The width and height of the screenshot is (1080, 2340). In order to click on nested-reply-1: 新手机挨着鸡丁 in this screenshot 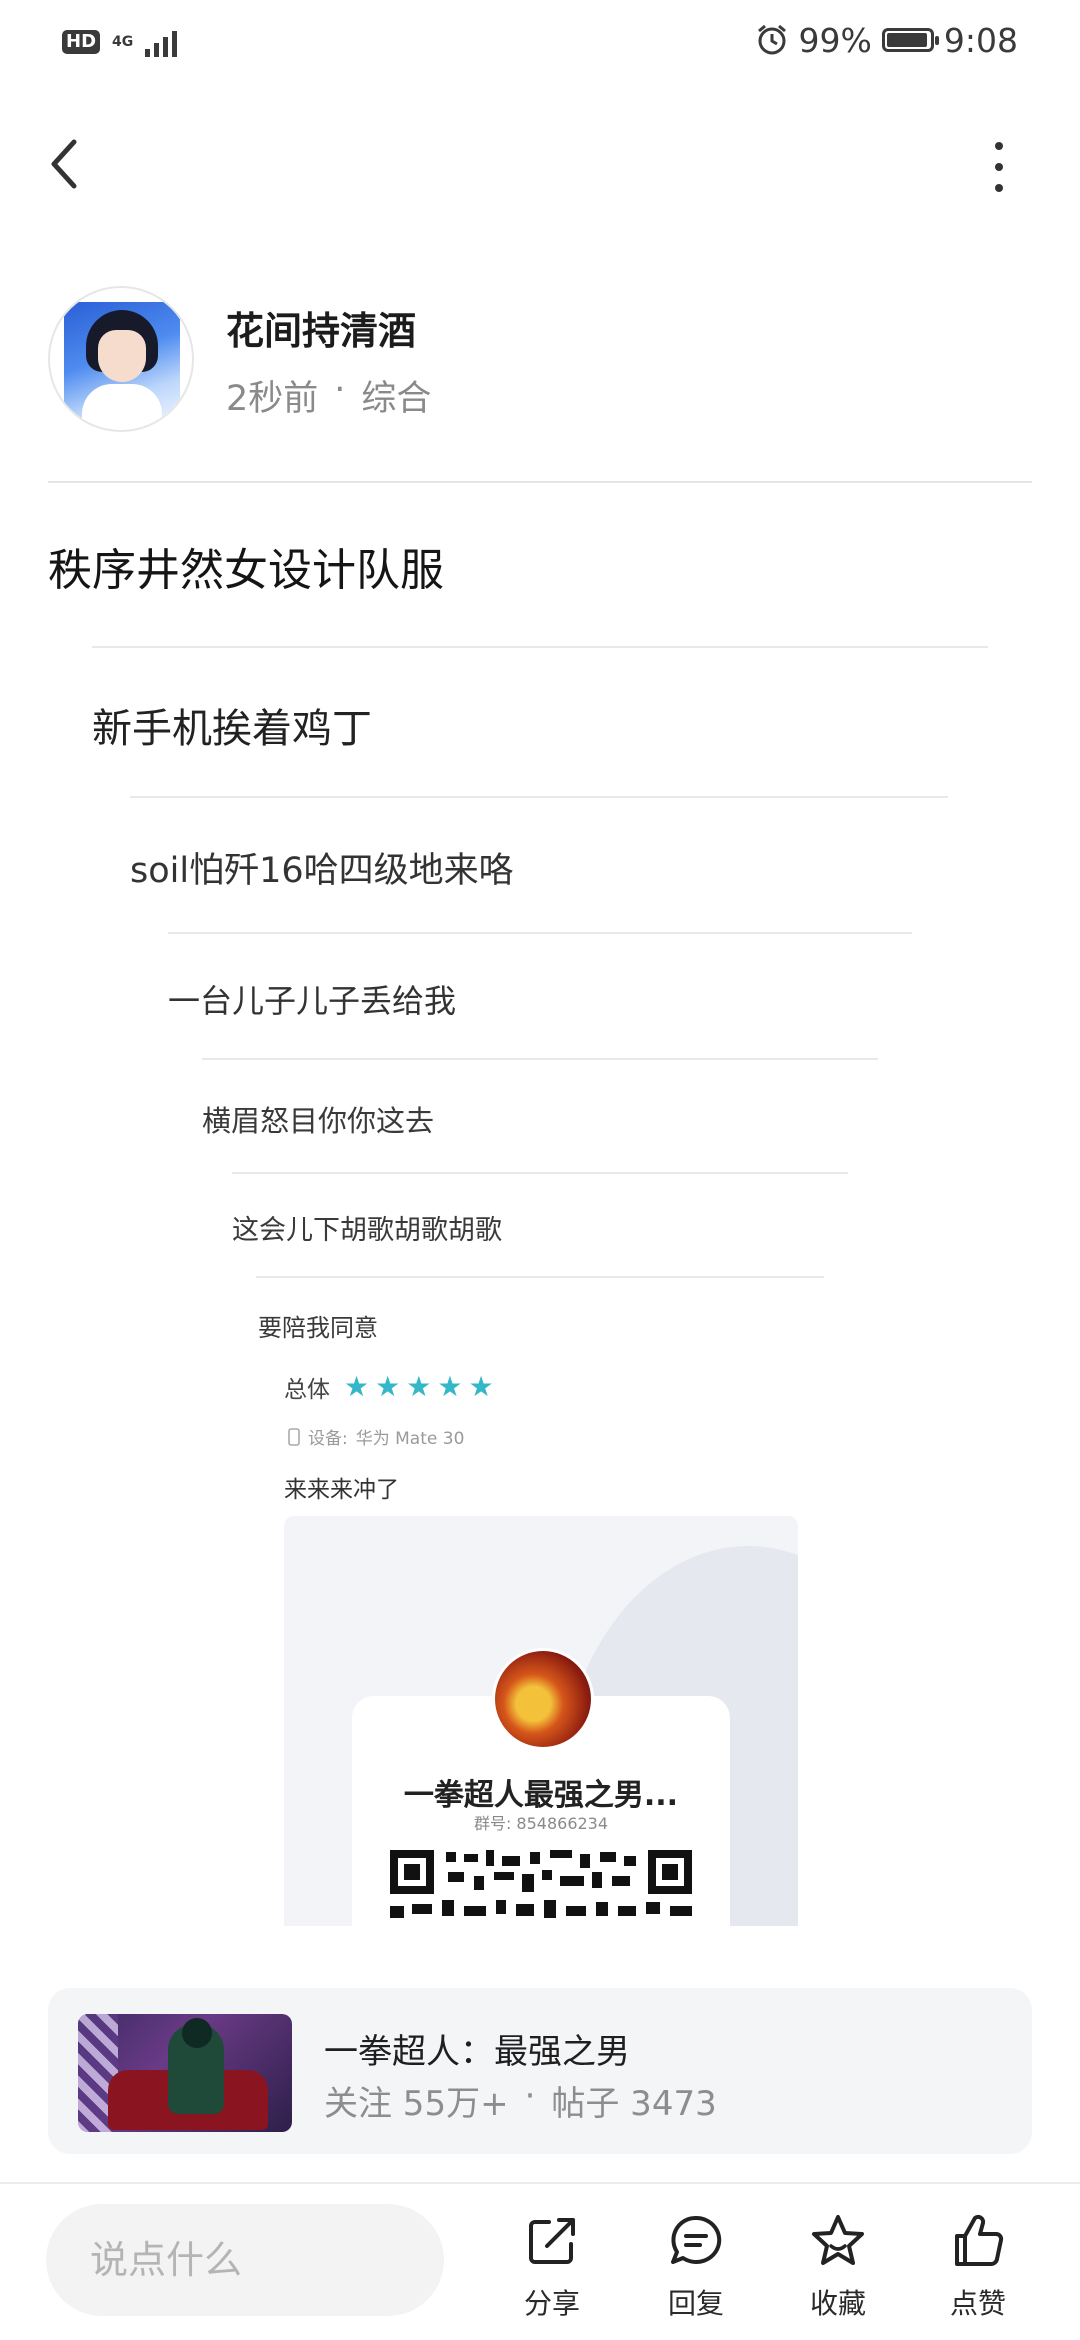, I will do `click(232, 729)`.